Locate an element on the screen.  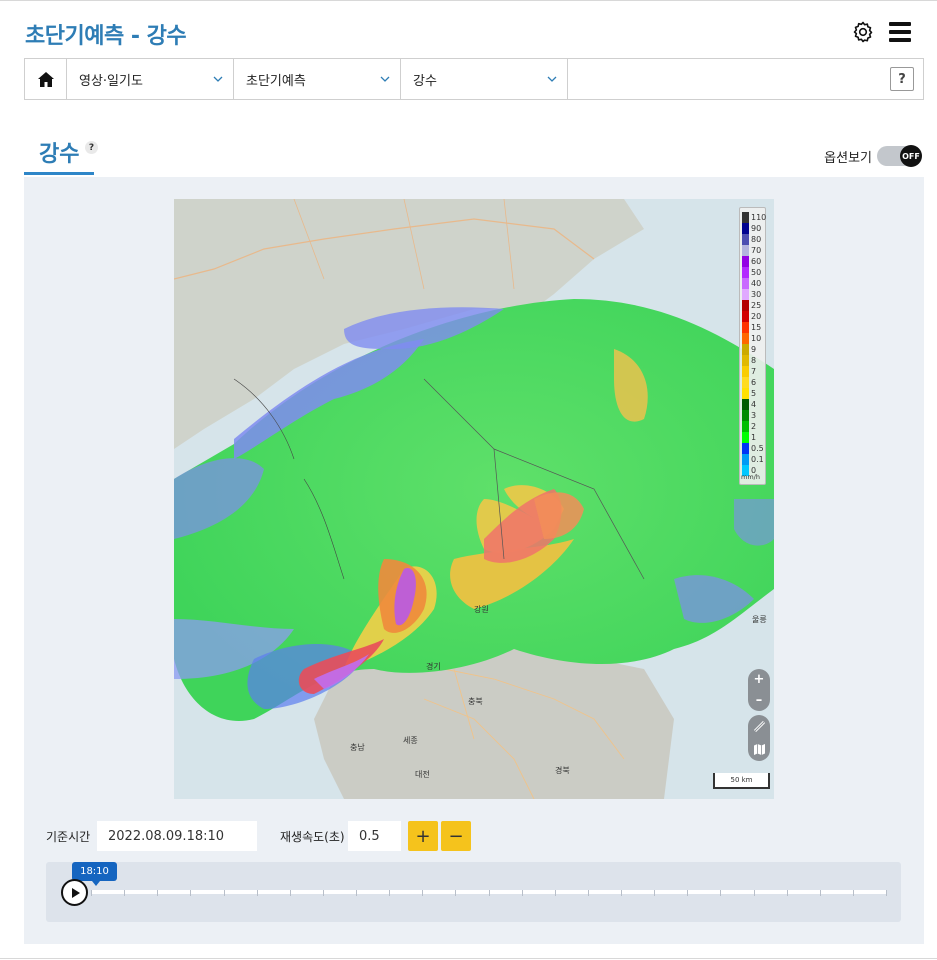
legend-item: 10 is located at coordinates (751, 338).